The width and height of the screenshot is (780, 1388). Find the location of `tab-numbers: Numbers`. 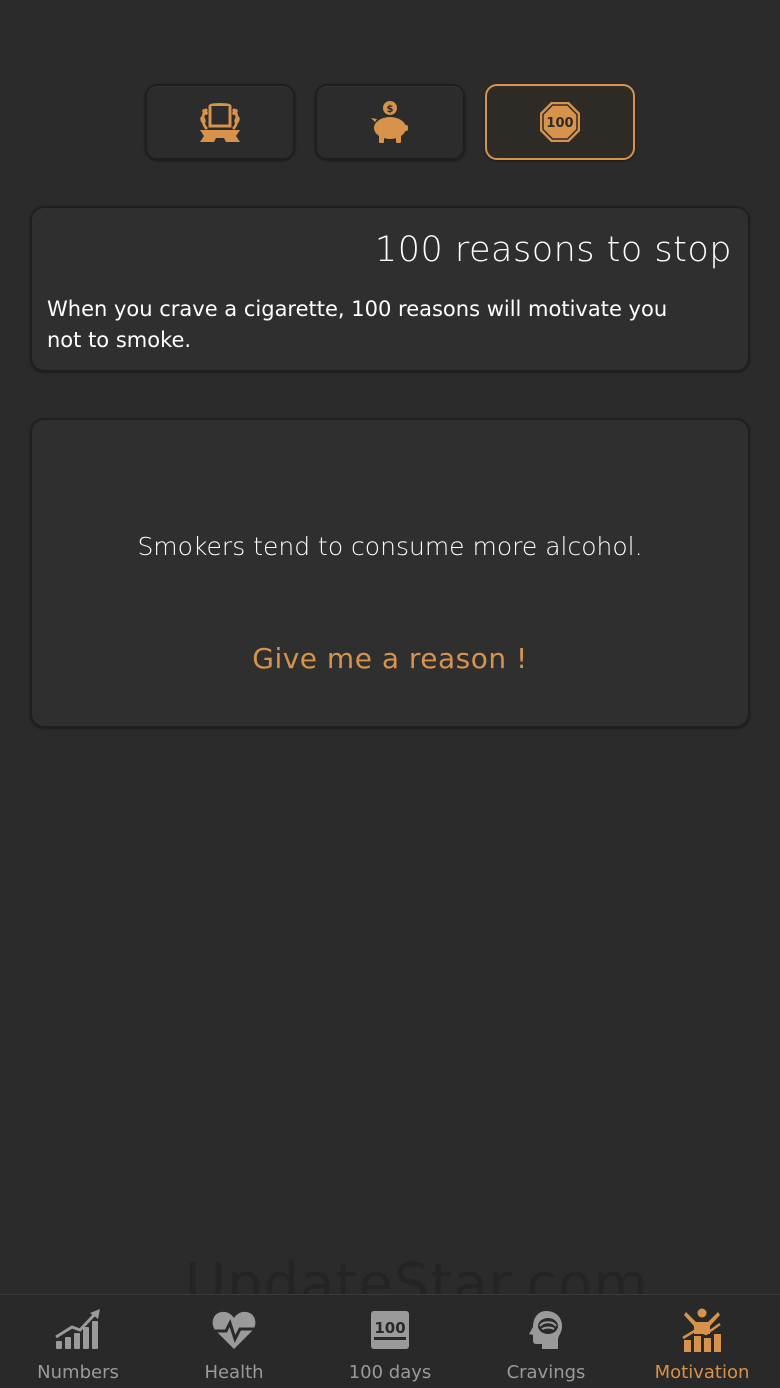

tab-numbers: Numbers is located at coordinates (78, 1341).